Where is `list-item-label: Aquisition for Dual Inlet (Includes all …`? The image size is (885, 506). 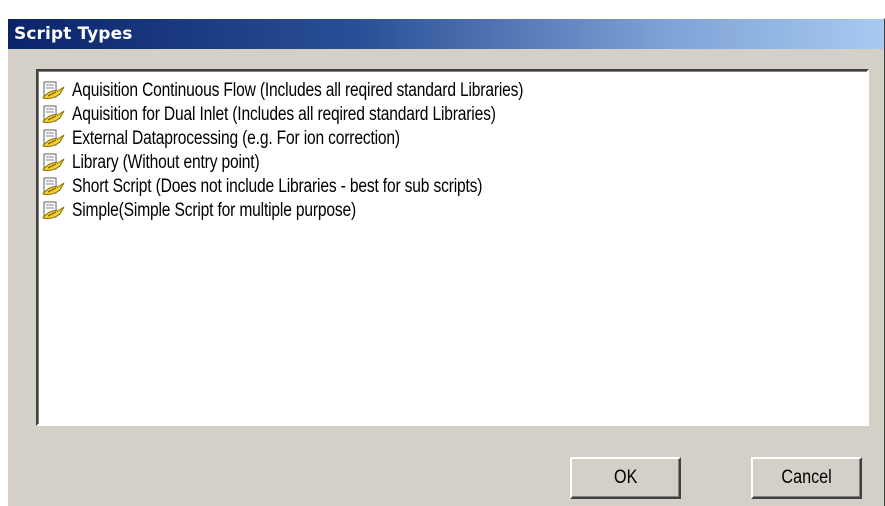
list-item-label: Aquisition for Dual Inlet (Includes all … is located at coordinates (284, 114).